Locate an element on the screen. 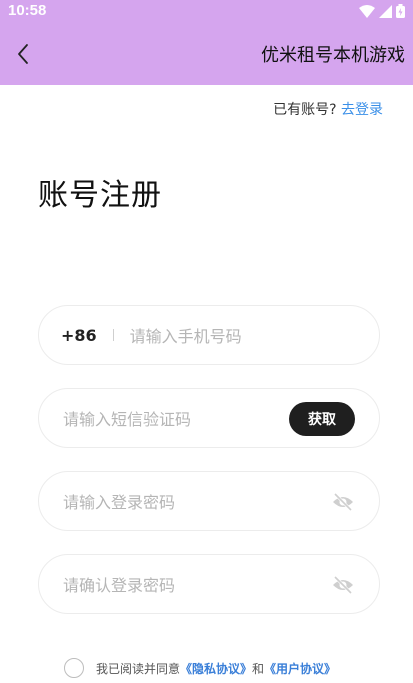 Image resolution: width=413 pixels, height=683 pixels. country-code: +86 is located at coordinates (79, 335).